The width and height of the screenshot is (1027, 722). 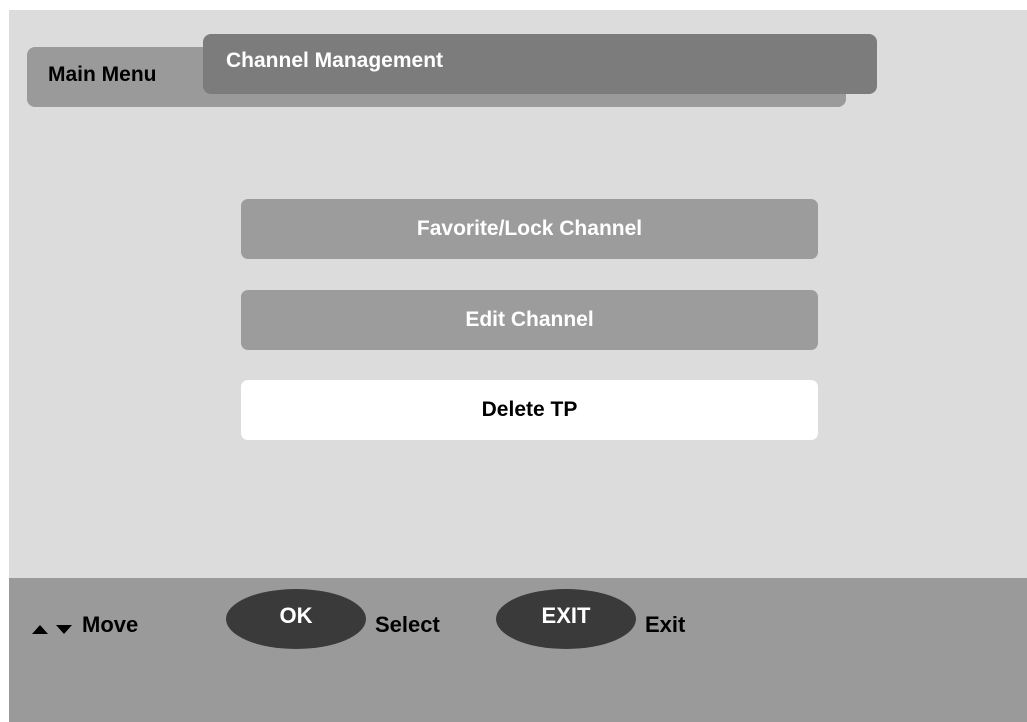 What do you see at coordinates (110, 624) in the screenshot?
I see `move-hint-label: Move` at bounding box center [110, 624].